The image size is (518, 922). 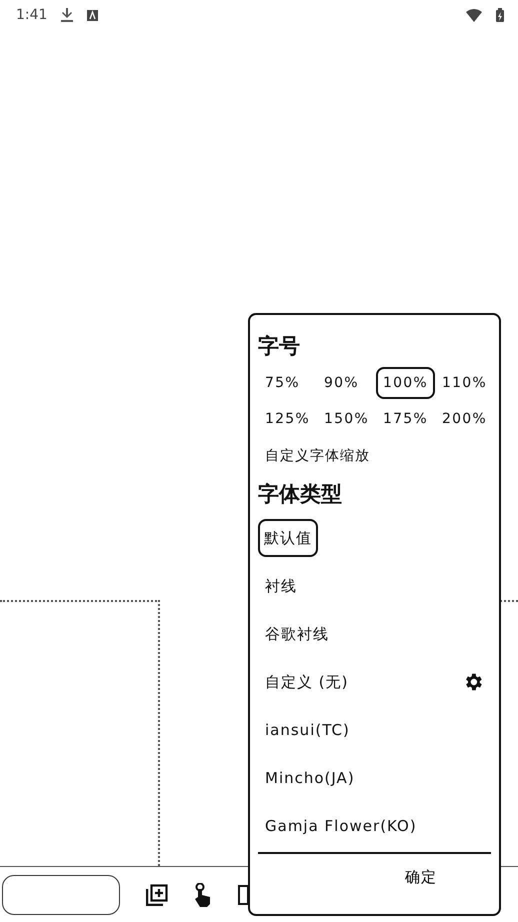 What do you see at coordinates (32, 15) in the screenshot?
I see `status-time: 1:41` at bounding box center [32, 15].